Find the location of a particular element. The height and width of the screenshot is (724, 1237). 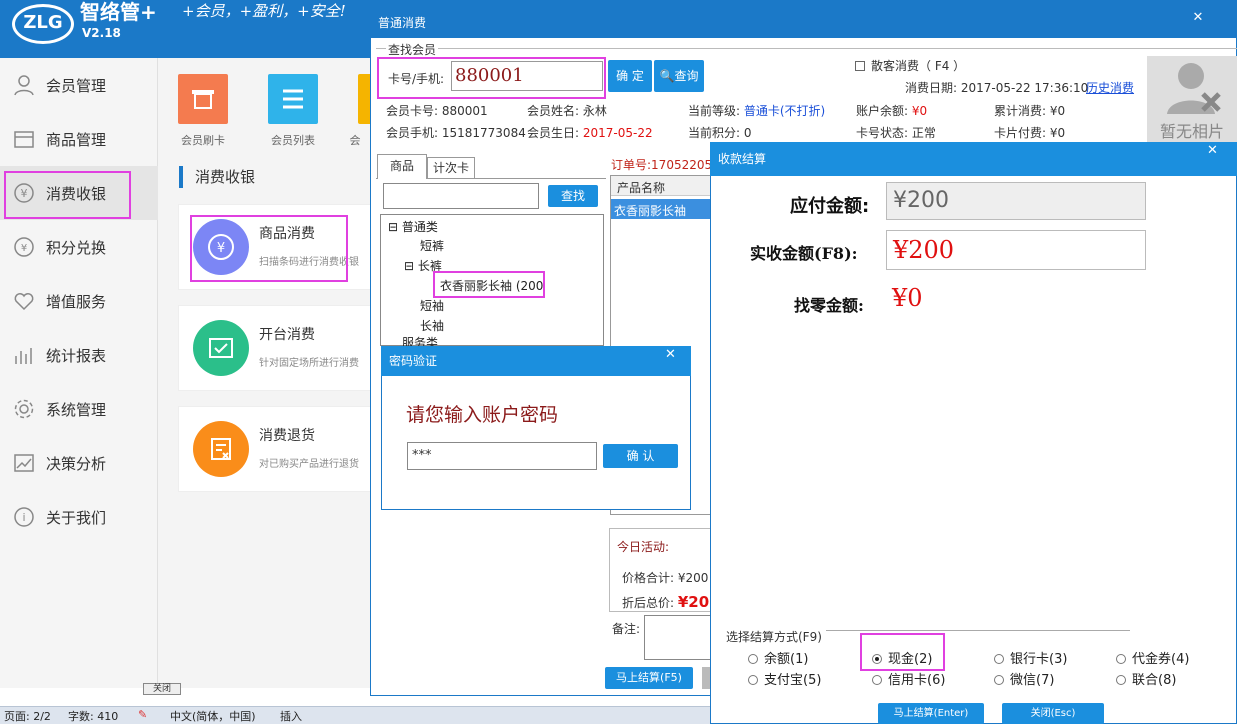

card-fee: 卡片付费: ¥0 is located at coordinates (1030, 133).